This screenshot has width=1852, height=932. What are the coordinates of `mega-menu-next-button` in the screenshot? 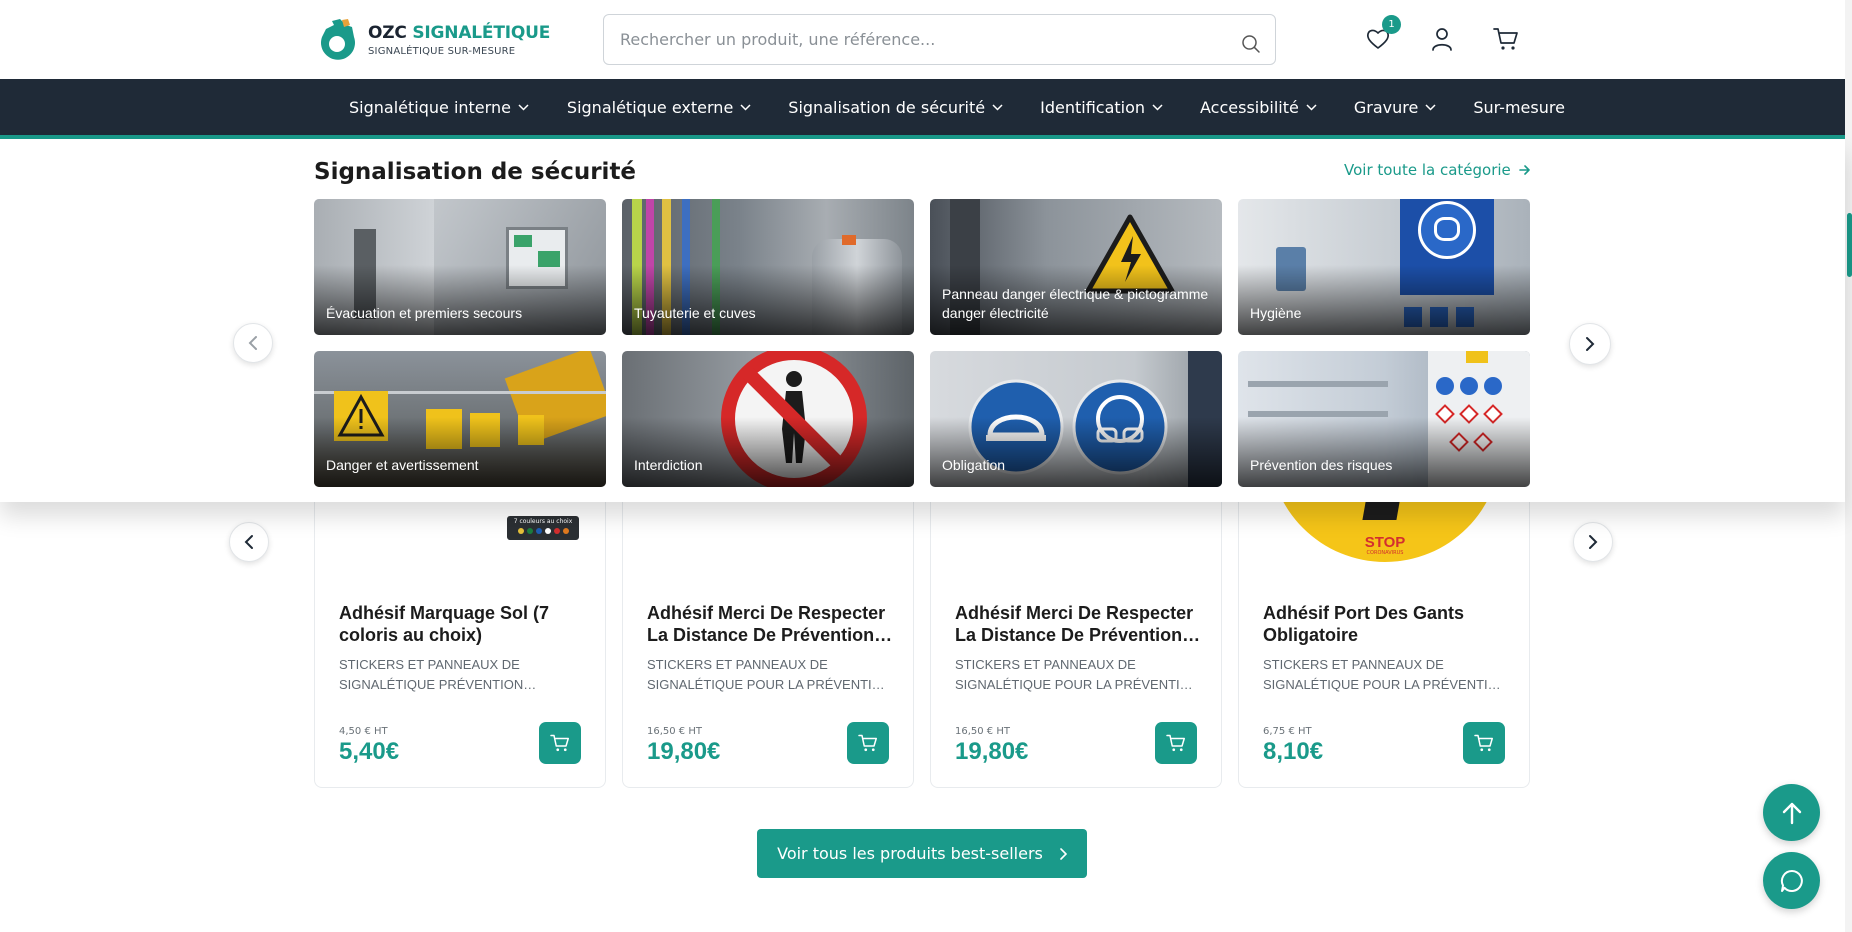 It's located at (1590, 344).